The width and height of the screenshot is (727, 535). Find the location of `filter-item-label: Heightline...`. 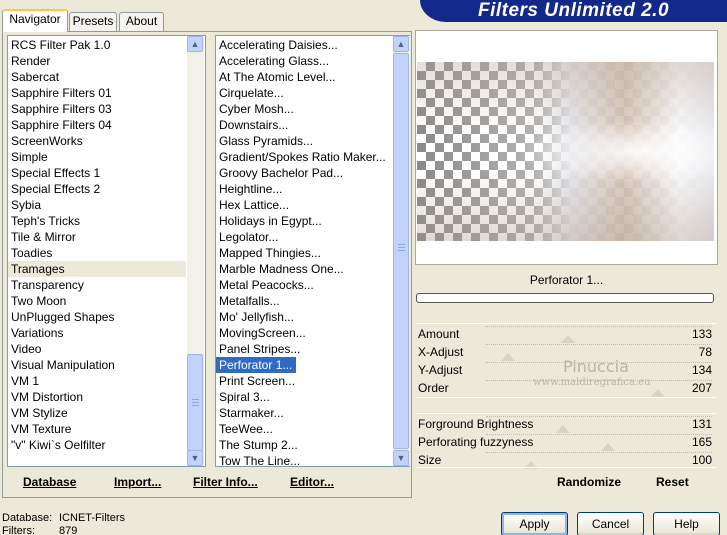

filter-item-label: Heightline... is located at coordinates (251, 189).